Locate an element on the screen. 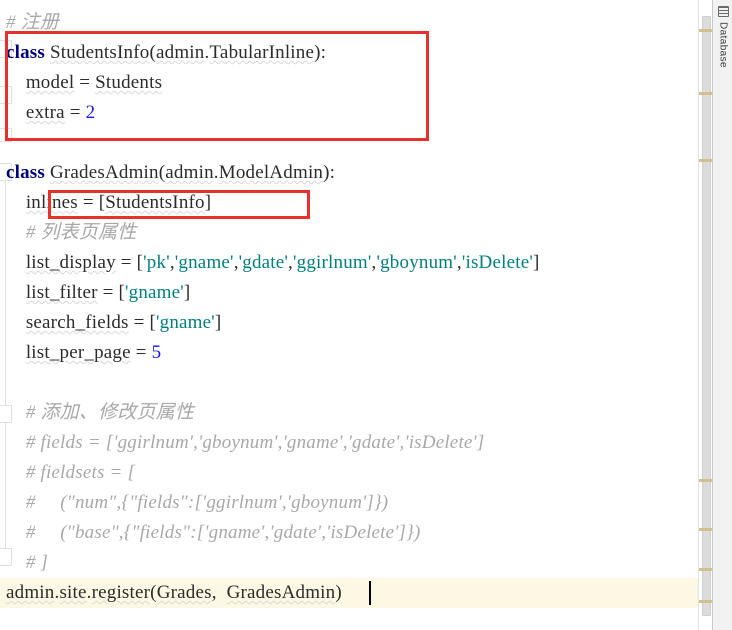 The height and width of the screenshot is (630, 732). code-line: # fieldsets = [ is located at coordinates (353, 473).